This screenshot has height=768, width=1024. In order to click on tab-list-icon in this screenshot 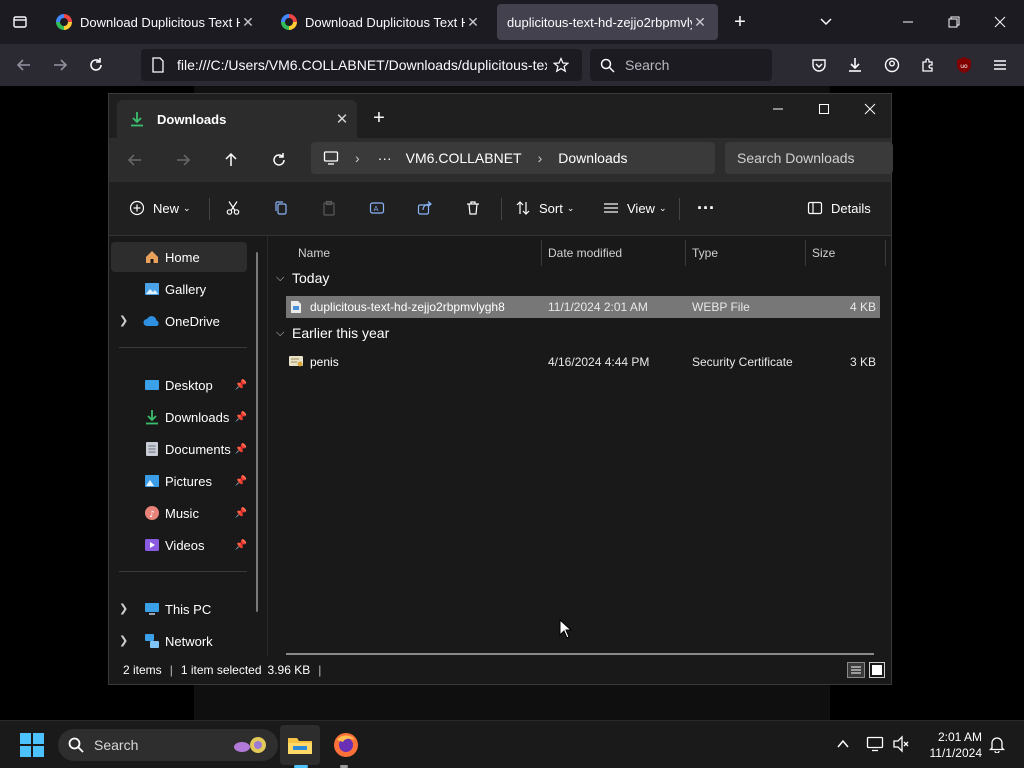, I will do `click(20, 22)`.